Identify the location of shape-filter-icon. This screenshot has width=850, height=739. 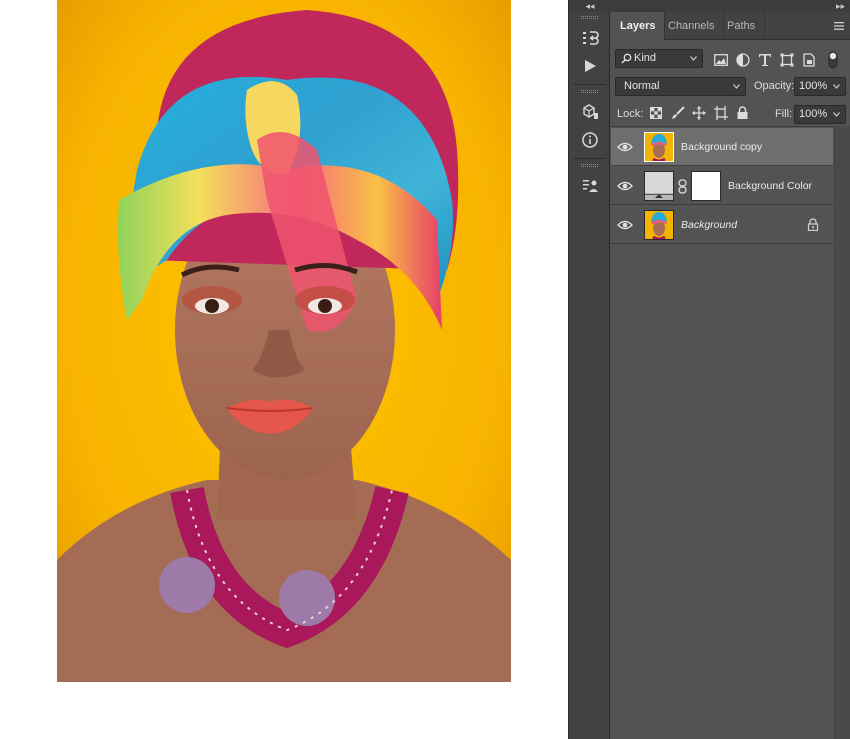
(787, 60).